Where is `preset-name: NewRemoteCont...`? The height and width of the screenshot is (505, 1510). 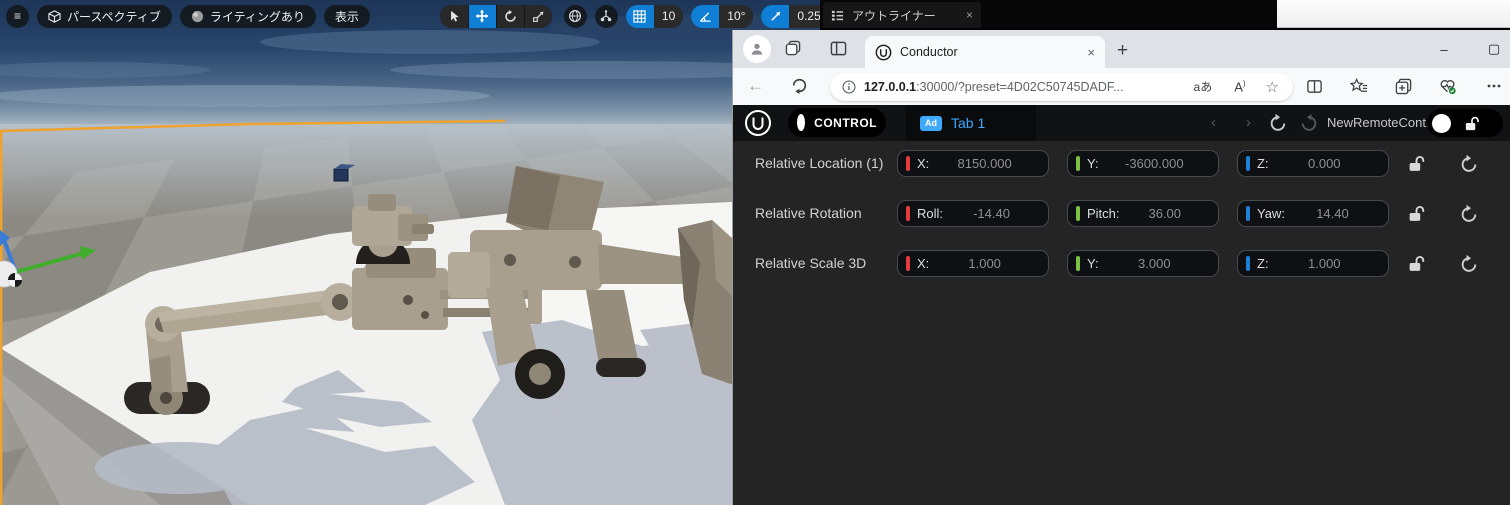
preset-name: NewRemoteCont... is located at coordinates (1382, 122).